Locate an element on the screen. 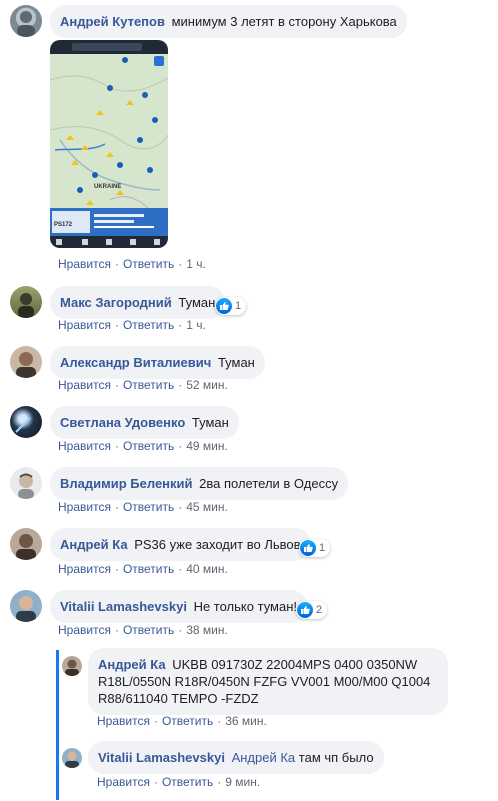  comment-actions: Нравится · Ответить · 9 мин. is located at coordinates (179, 782).